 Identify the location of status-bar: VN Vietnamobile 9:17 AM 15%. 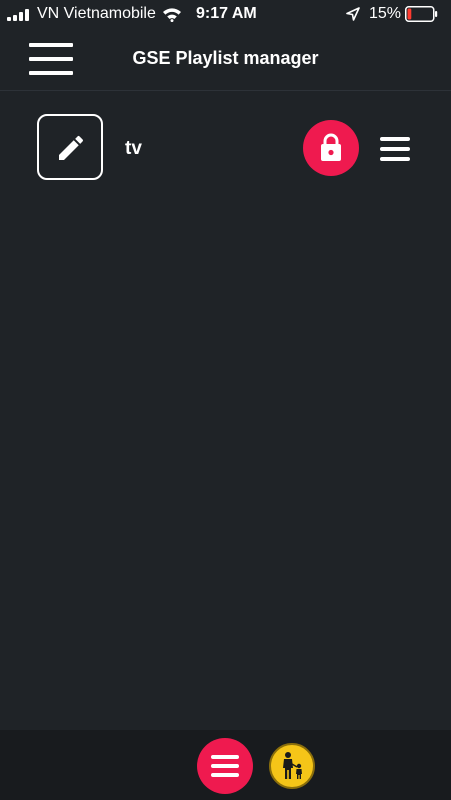
(225, 15).